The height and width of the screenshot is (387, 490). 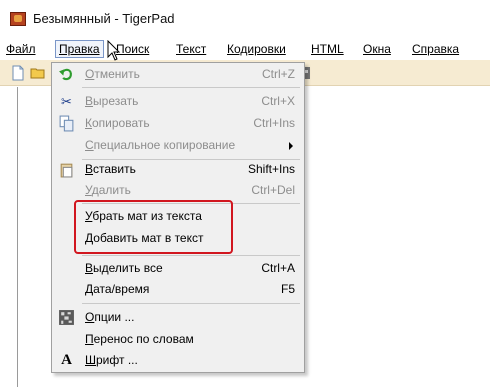 I want to click on font-icon: A, so click(x=66, y=360).